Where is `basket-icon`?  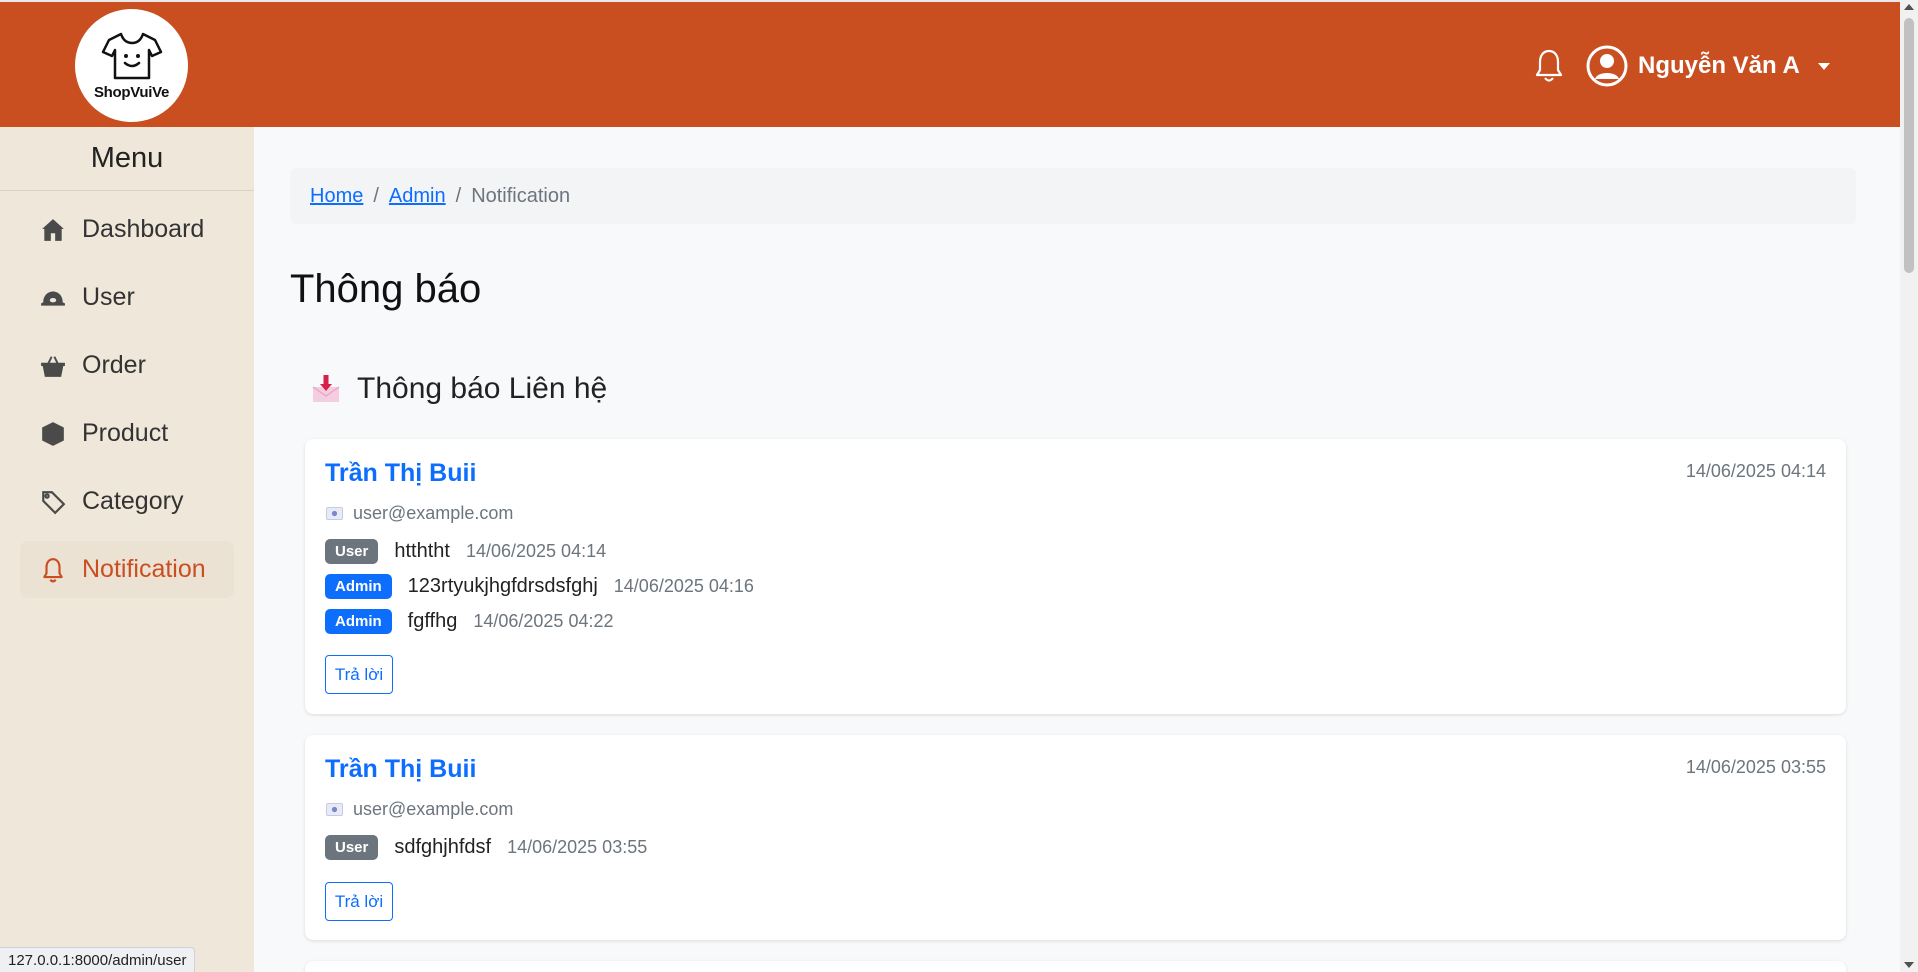
basket-icon is located at coordinates (53, 366).